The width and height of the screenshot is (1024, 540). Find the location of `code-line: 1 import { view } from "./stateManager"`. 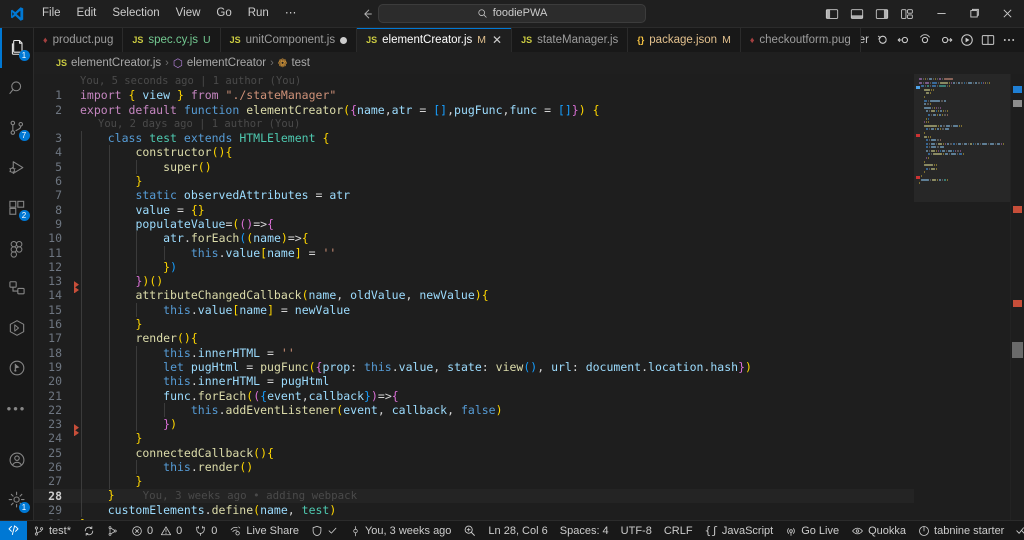

code-line: 1 import { view } from "./stateManager" is located at coordinates (474, 95).